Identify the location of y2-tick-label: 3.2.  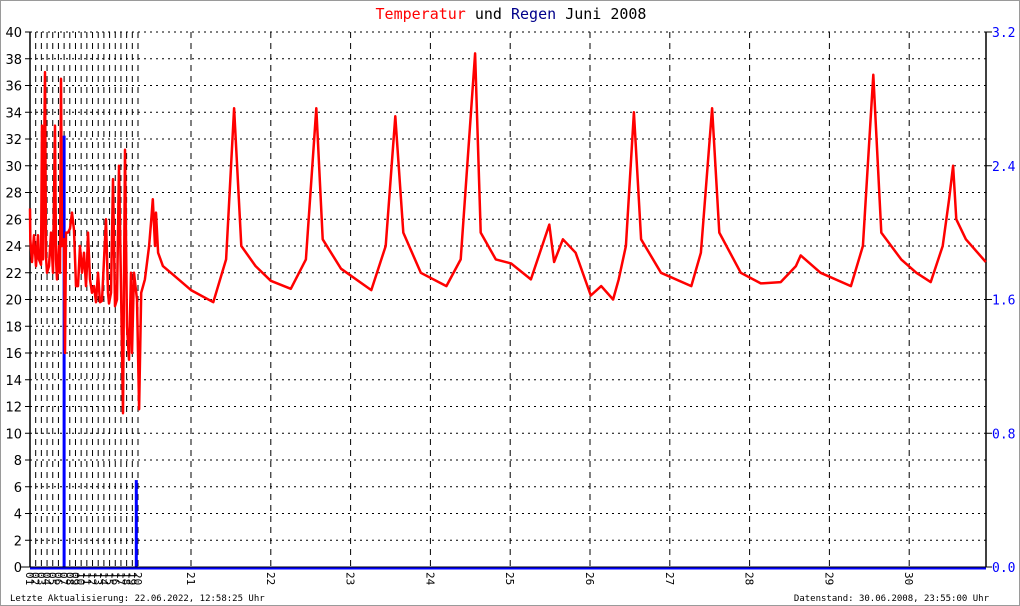
(1003, 33).